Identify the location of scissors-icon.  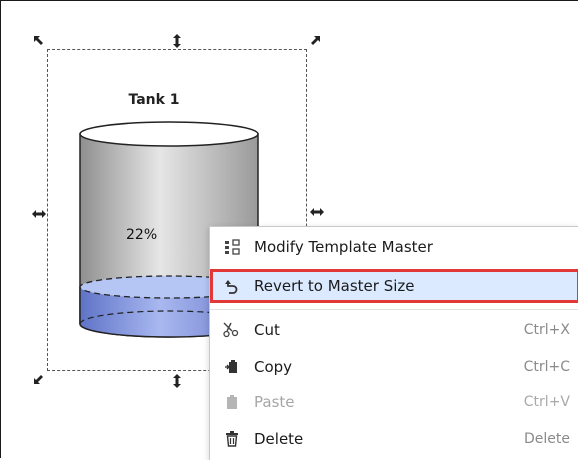
(232, 330).